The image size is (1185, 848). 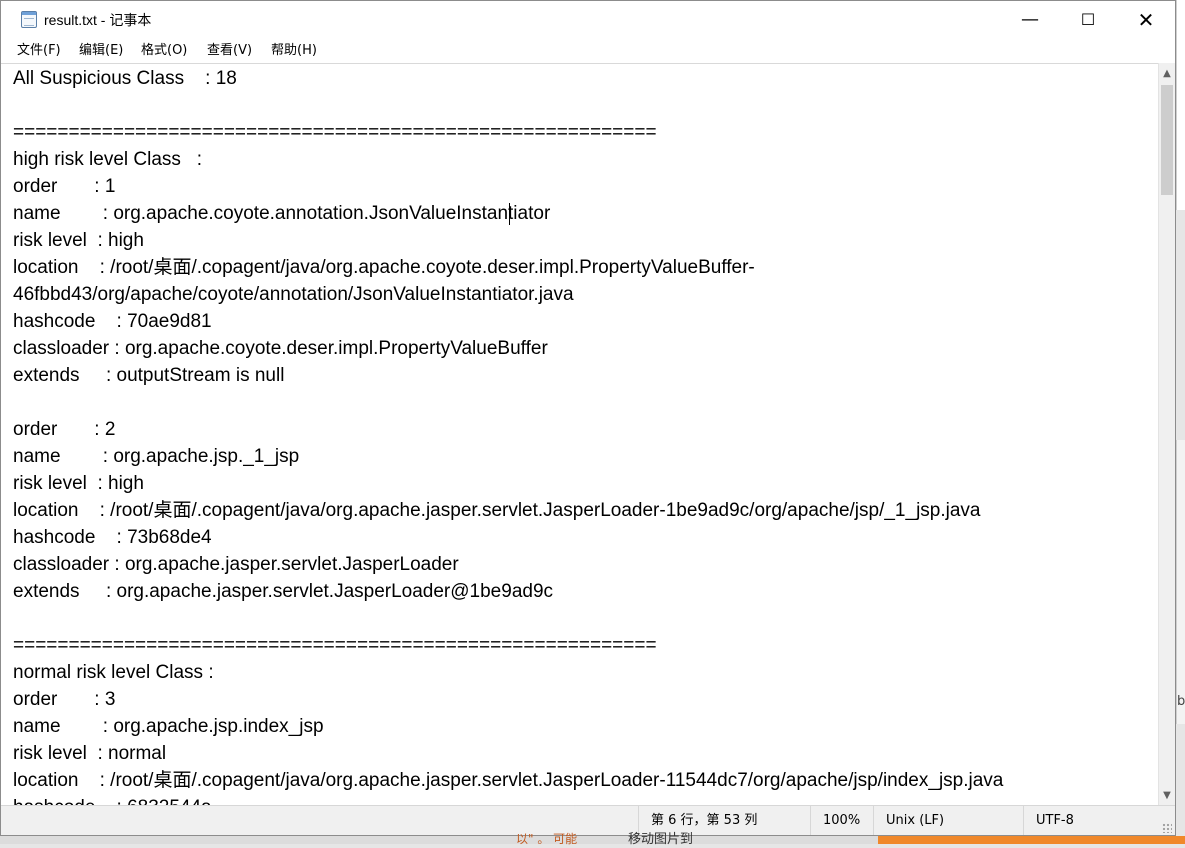 I want to click on scroll-down-icon: ▼, so click(x=1167, y=795).